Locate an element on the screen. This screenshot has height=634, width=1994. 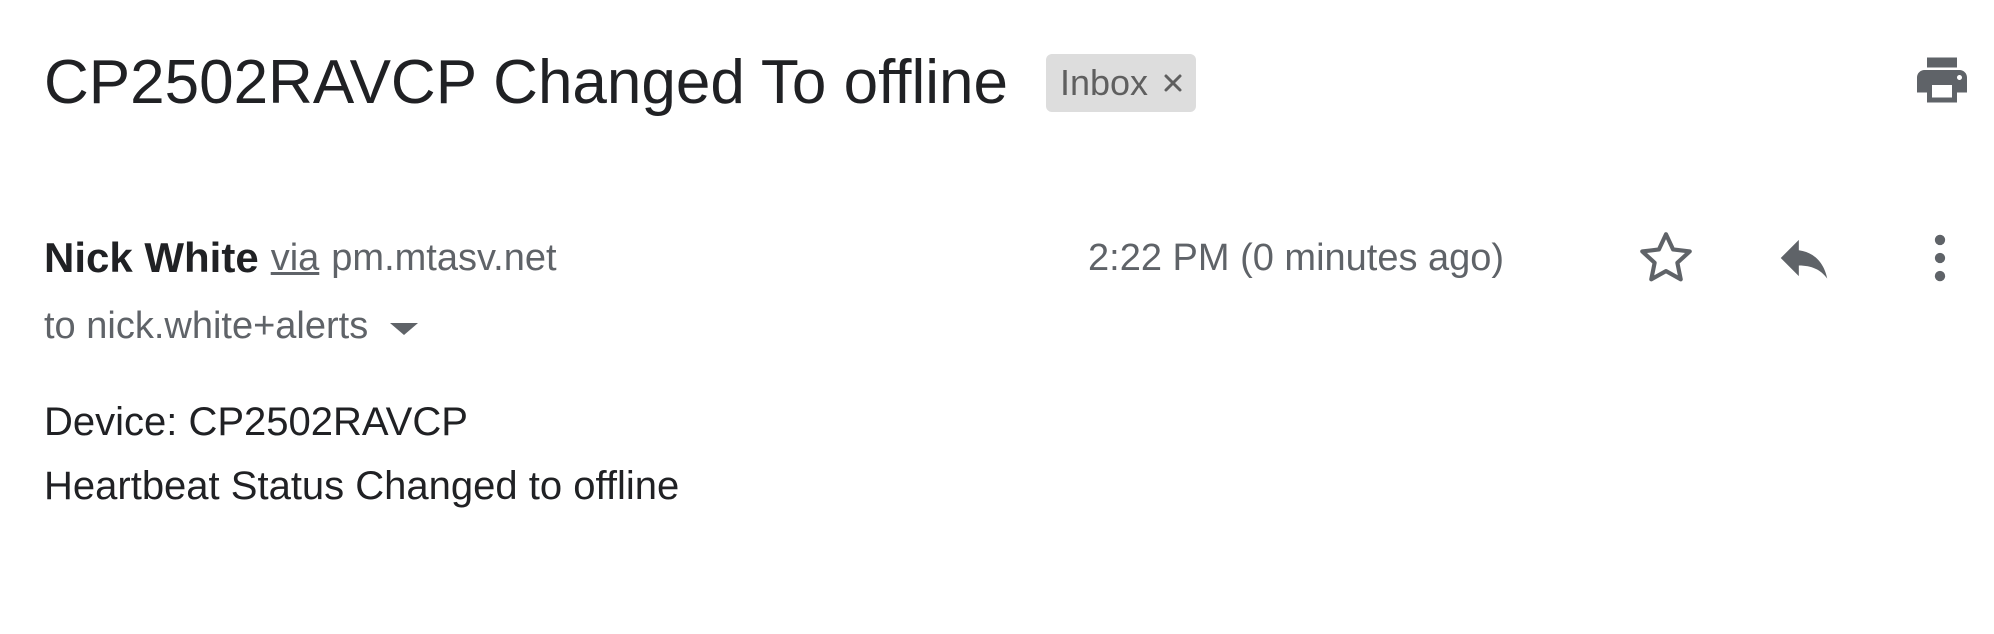
recipient-details-toggle: to nick.white+alerts is located at coordinates (231, 326).